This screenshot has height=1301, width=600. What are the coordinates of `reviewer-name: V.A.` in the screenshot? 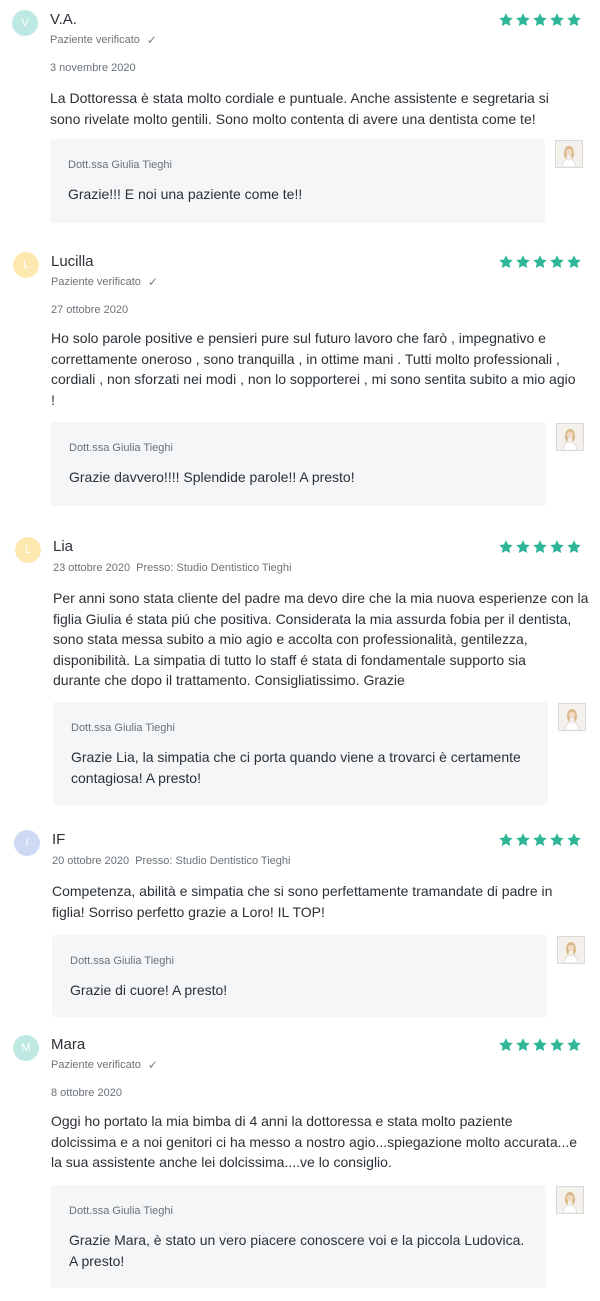 It's located at (63, 19).